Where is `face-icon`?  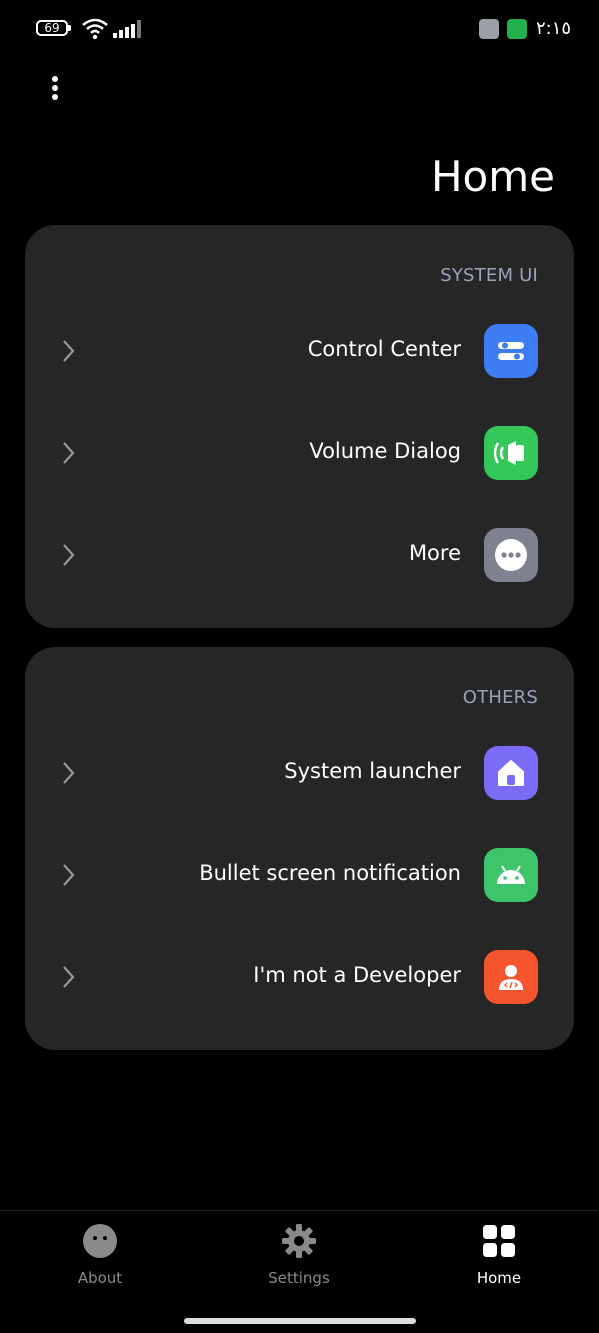 face-icon is located at coordinates (100, 1241).